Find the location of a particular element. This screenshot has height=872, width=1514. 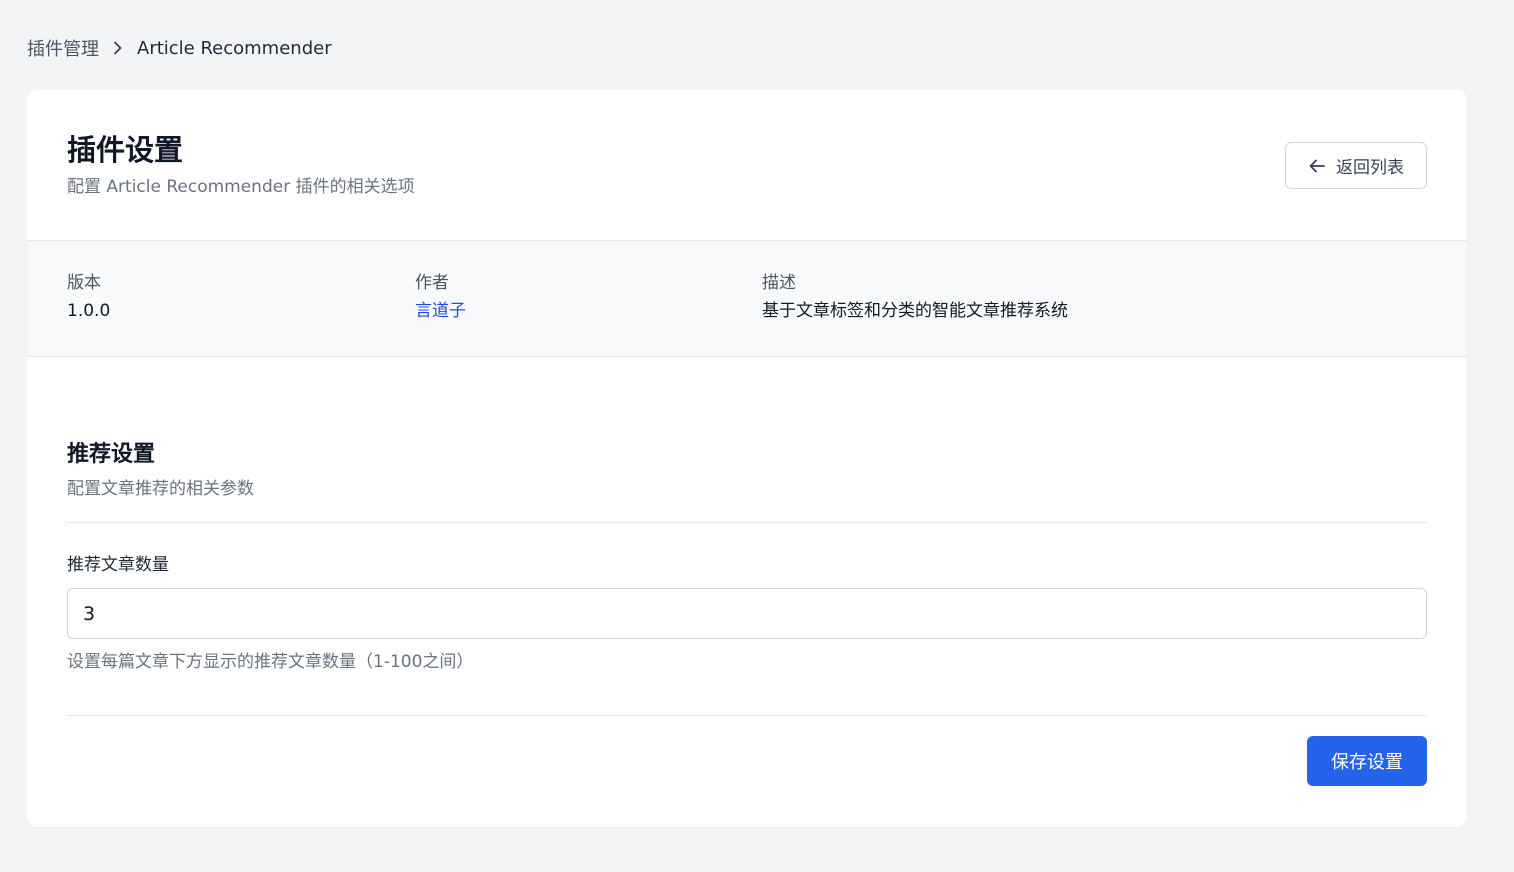

chevron-right-icon is located at coordinates (118, 48).